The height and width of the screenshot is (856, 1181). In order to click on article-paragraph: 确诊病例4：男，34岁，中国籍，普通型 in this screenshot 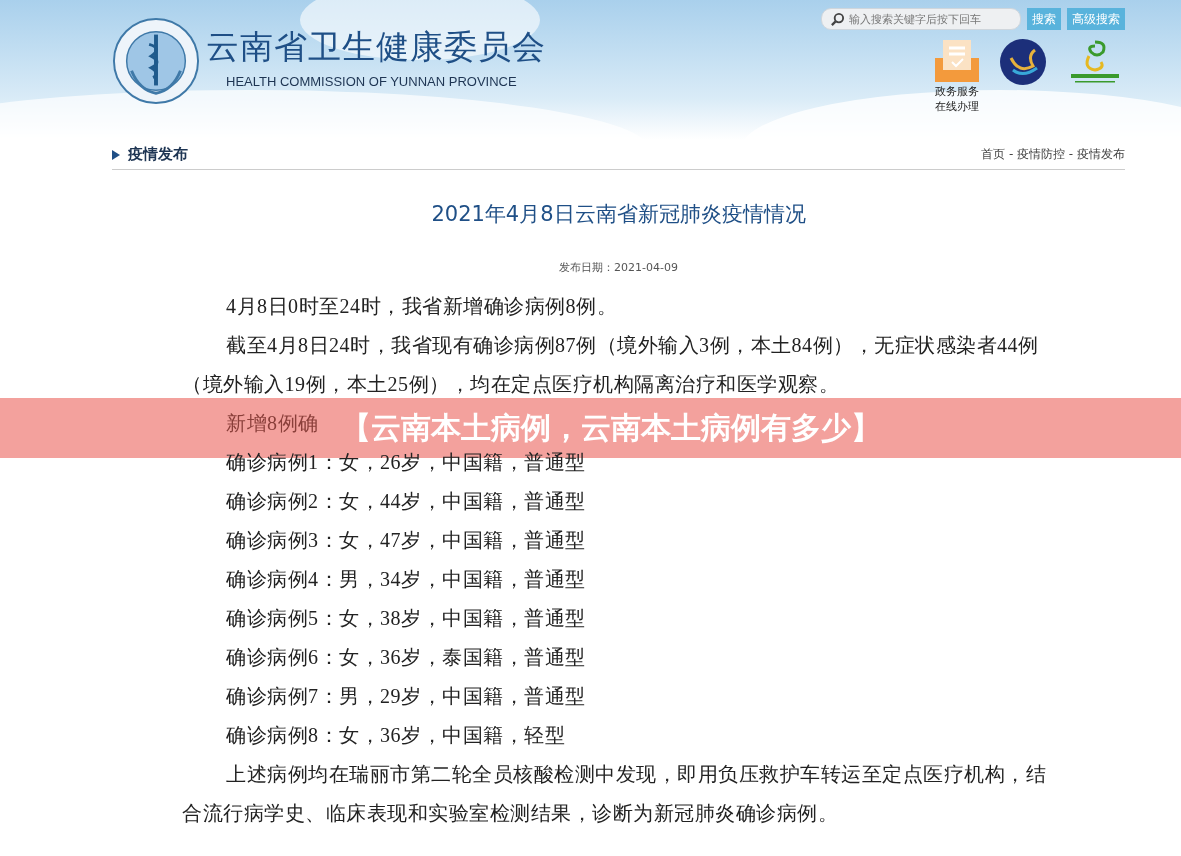, I will do `click(405, 579)`.